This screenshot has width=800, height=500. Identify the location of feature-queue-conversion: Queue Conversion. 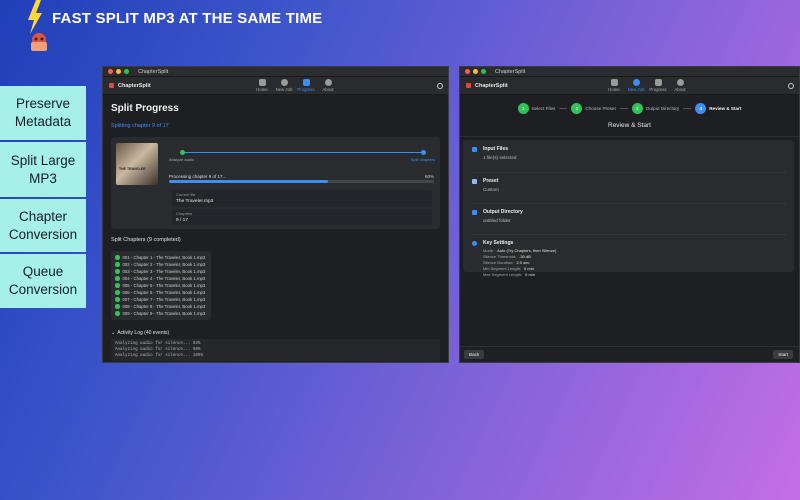
(43, 281).